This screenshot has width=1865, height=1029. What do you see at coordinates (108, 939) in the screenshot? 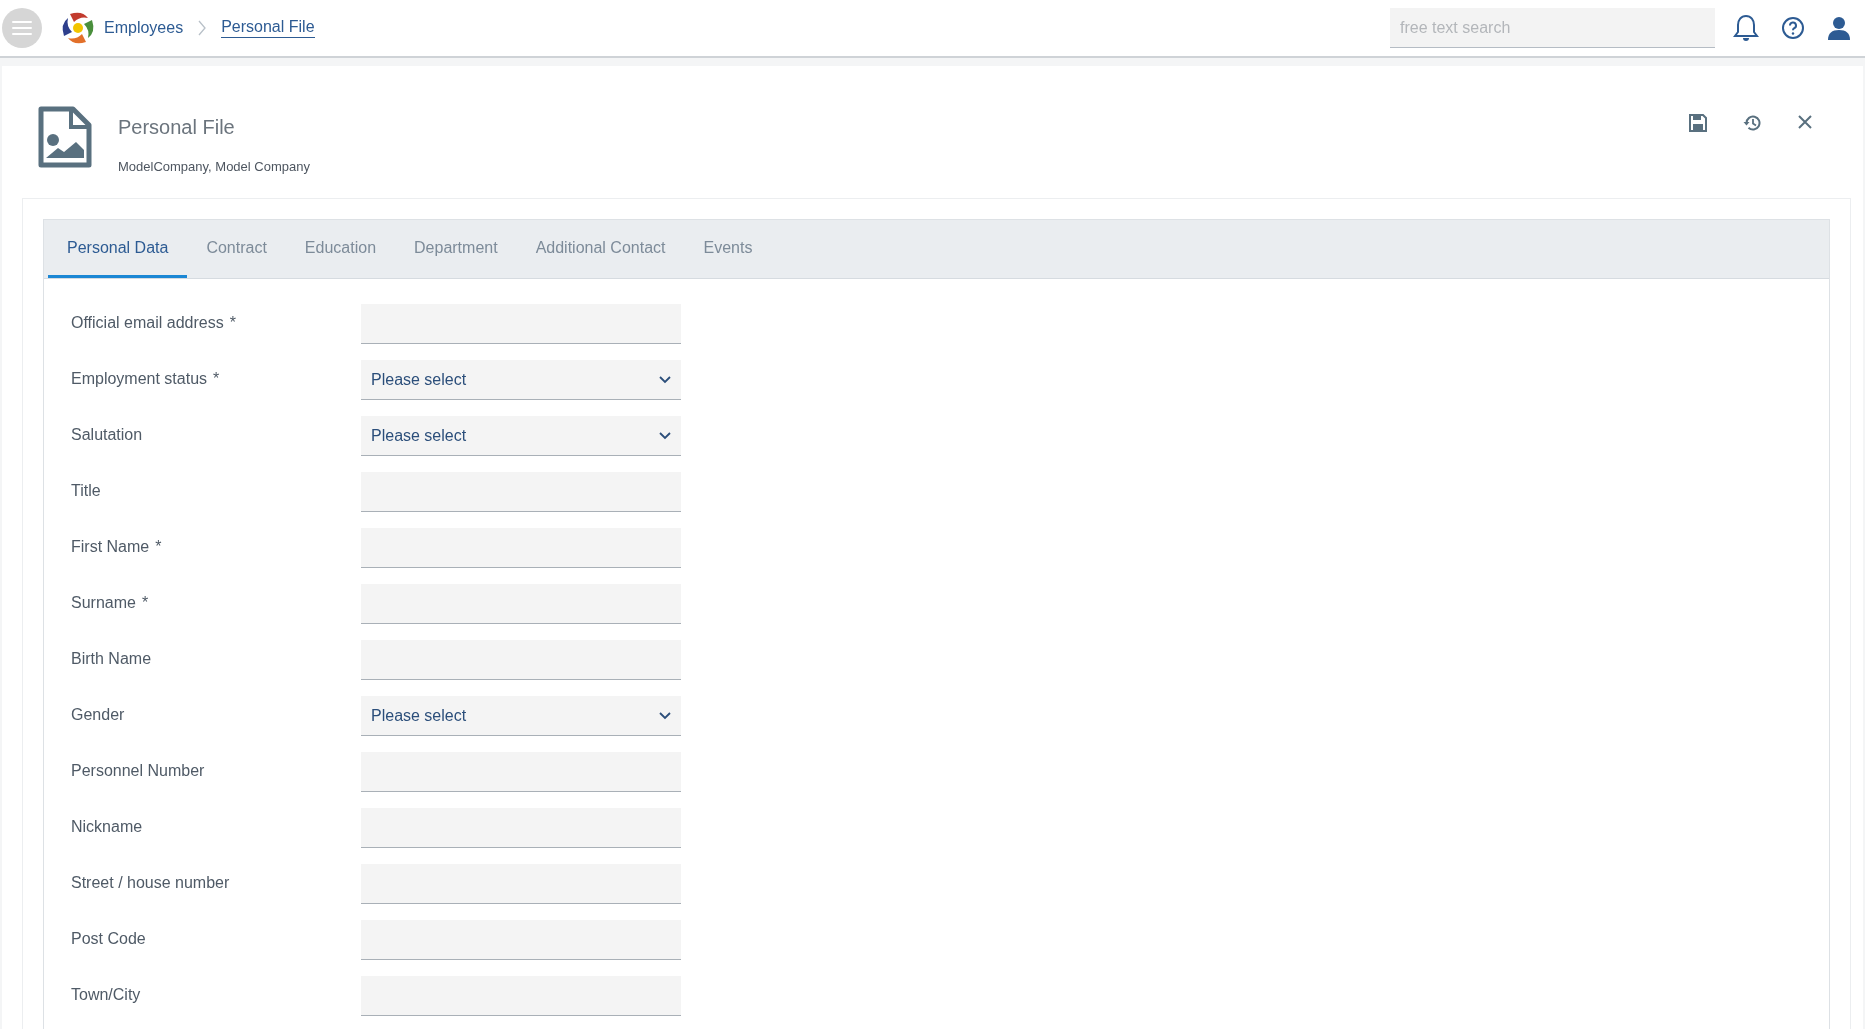
I see `field-label: Post Code` at bounding box center [108, 939].